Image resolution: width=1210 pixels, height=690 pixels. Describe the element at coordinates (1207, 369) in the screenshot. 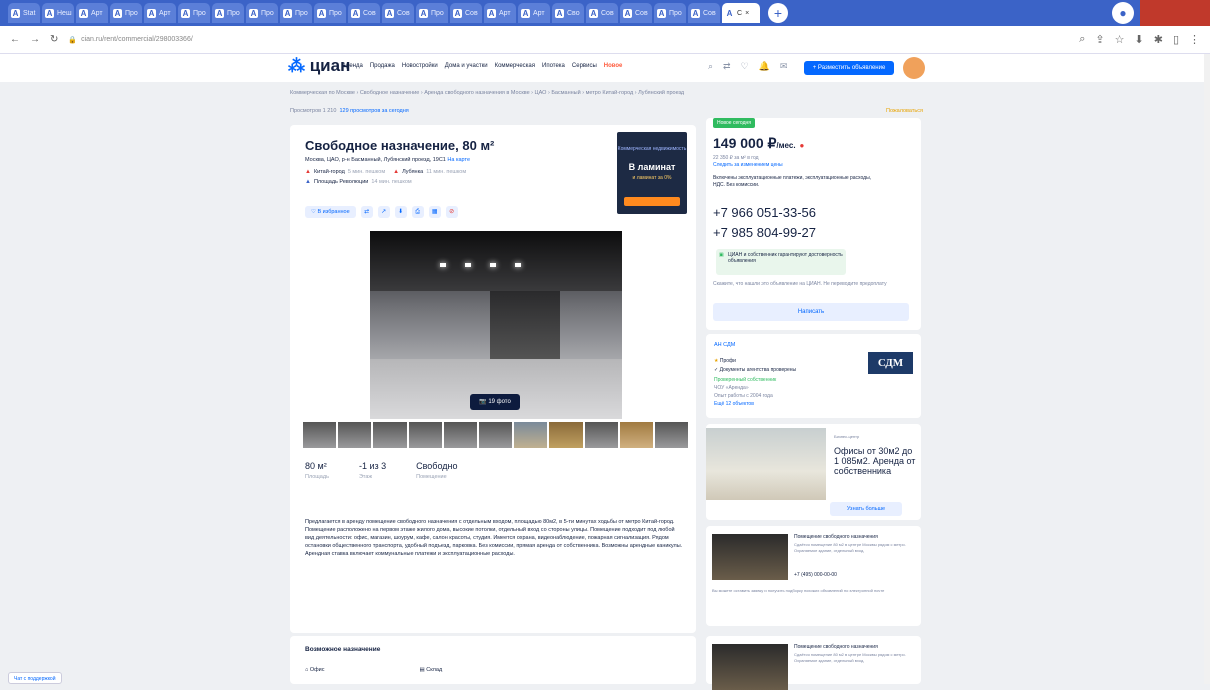

I see `scrollbar` at that location.